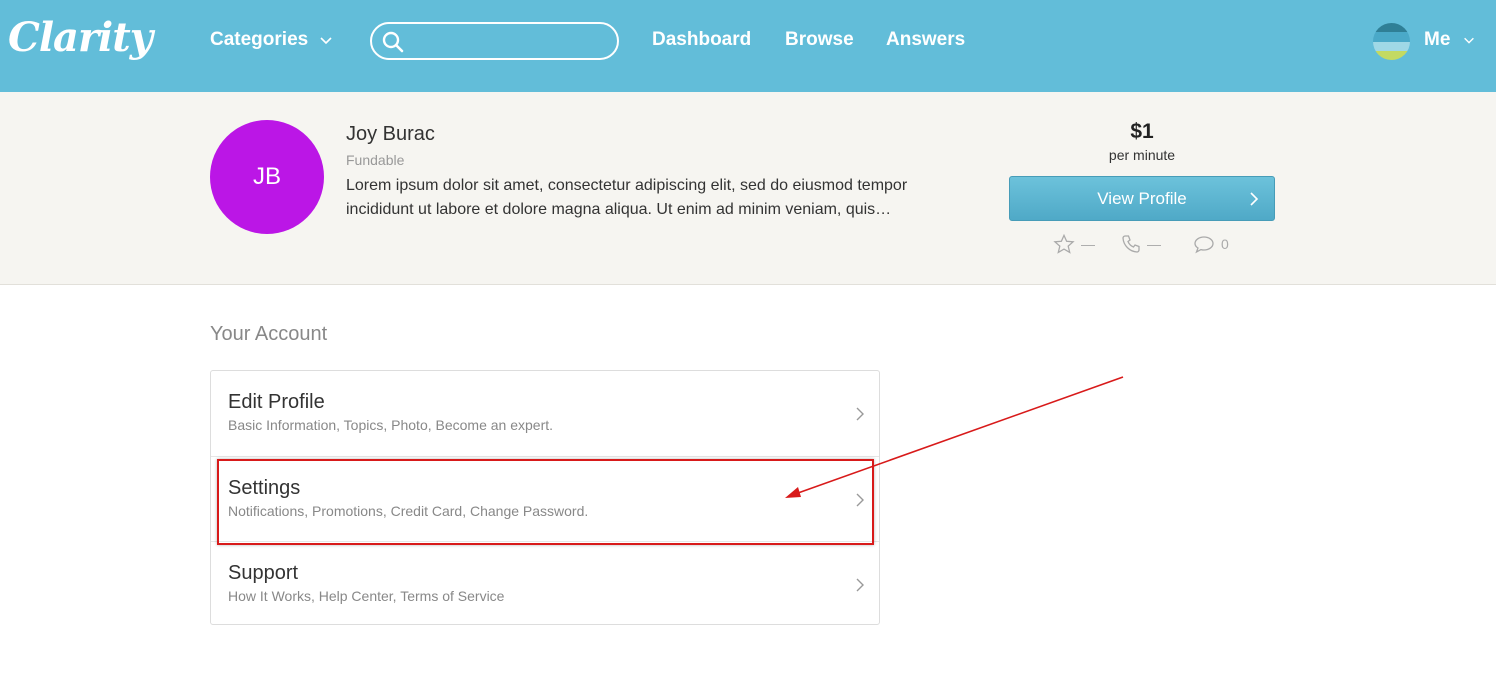  What do you see at coordinates (819, 40) in the screenshot?
I see `nav-browse: Browse` at bounding box center [819, 40].